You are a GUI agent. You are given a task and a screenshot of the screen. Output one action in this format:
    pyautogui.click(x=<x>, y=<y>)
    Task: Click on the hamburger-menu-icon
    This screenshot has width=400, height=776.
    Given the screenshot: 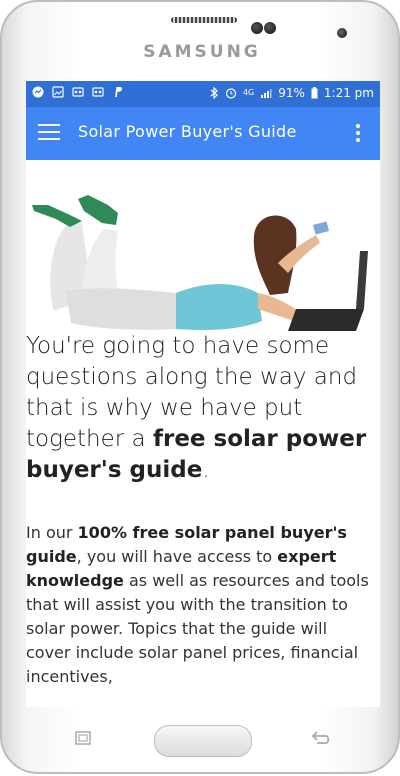 What is the action you would take?
    pyautogui.click(x=49, y=133)
    